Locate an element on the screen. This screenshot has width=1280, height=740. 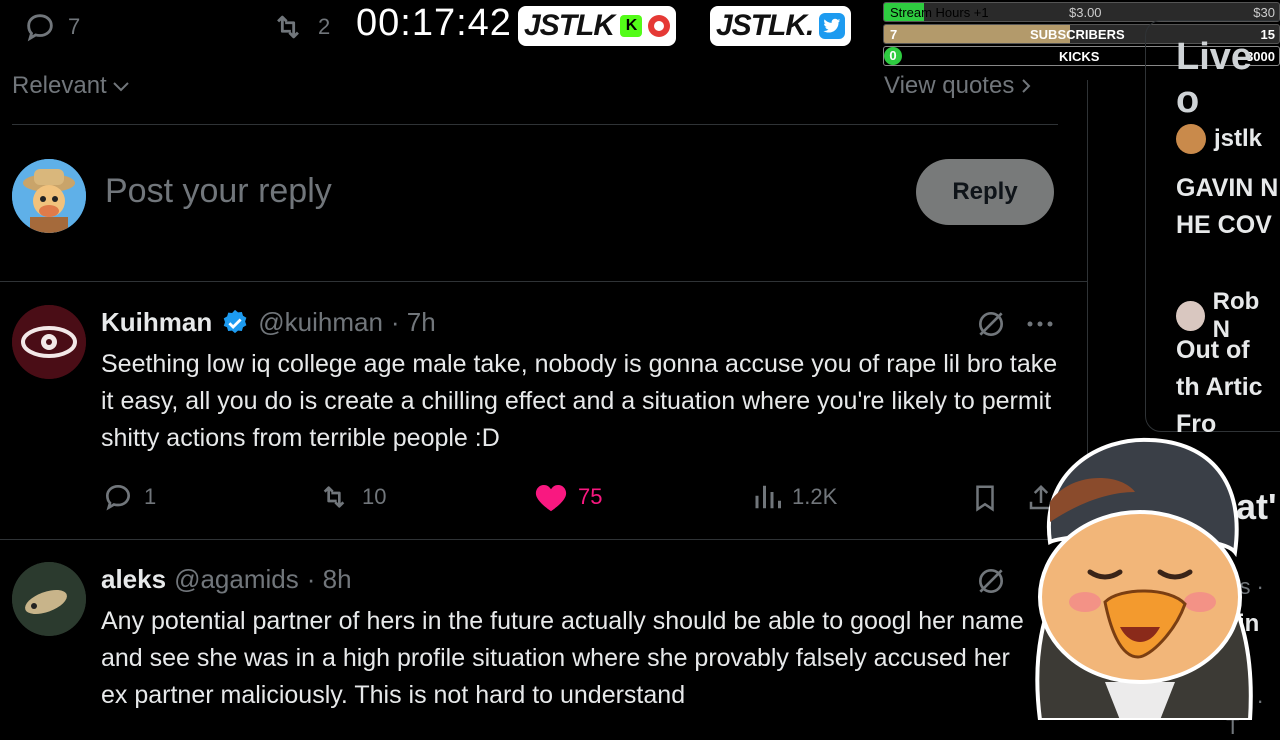
streamer-mascot-overlay is located at coordinates (1144, 578).